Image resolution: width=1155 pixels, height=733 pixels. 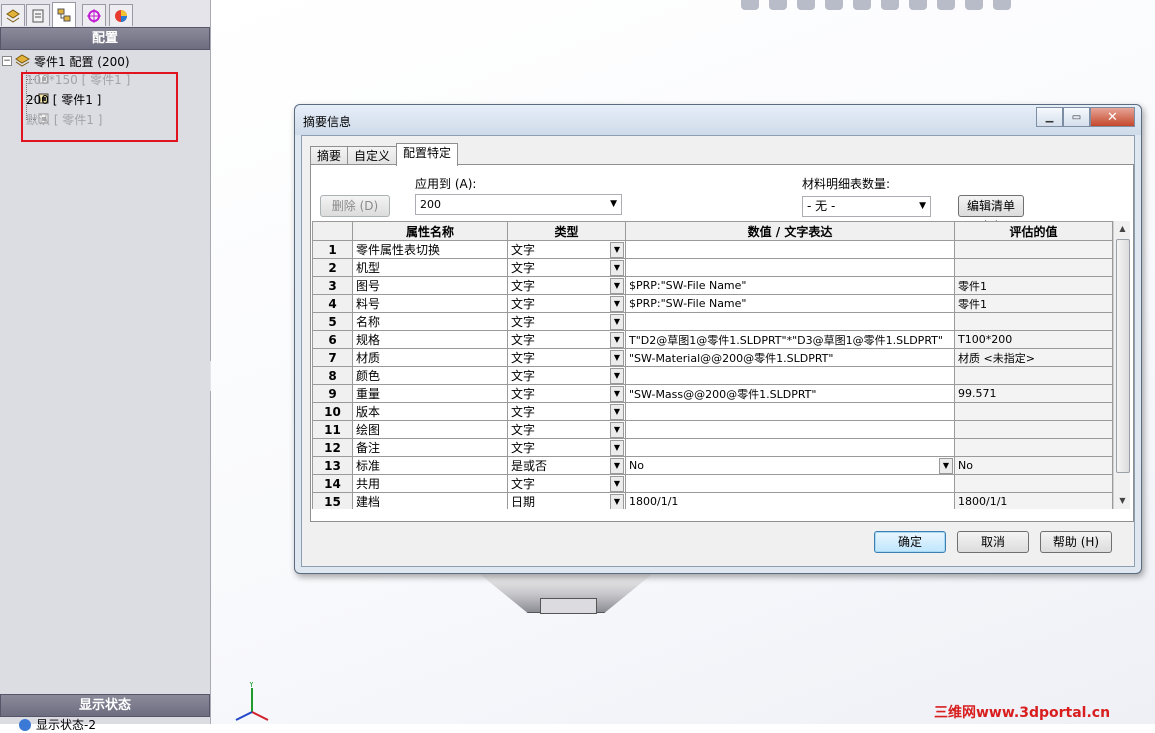 I want to click on column-header-type: 类型, so click(x=566, y=231).